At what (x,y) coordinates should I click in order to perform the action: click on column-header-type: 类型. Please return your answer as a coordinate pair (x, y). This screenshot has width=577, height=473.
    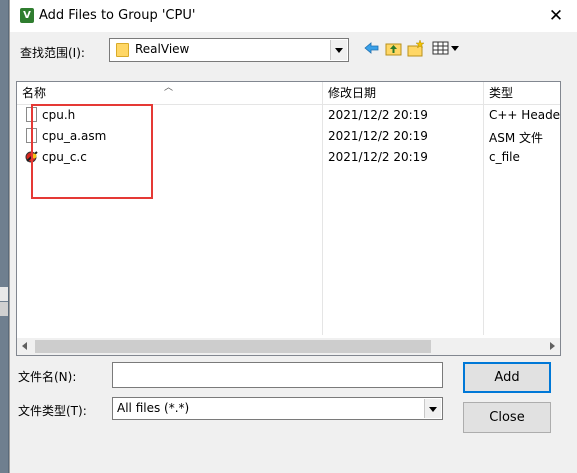
    Looking at the image, I should click on (522, 93).